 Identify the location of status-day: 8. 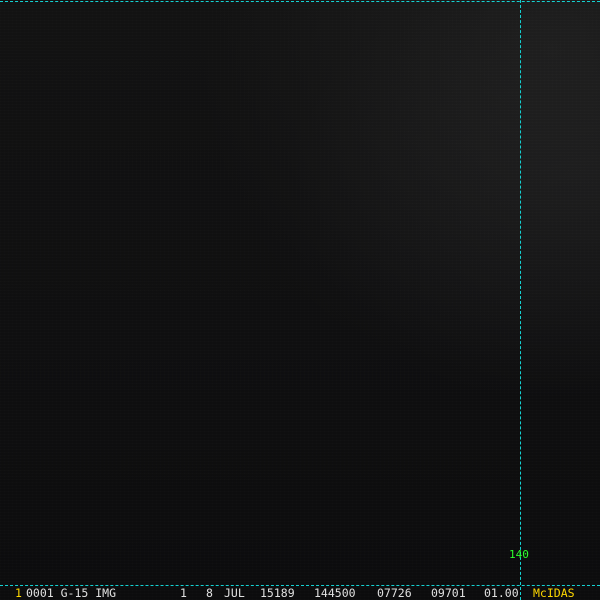
(209, 593).